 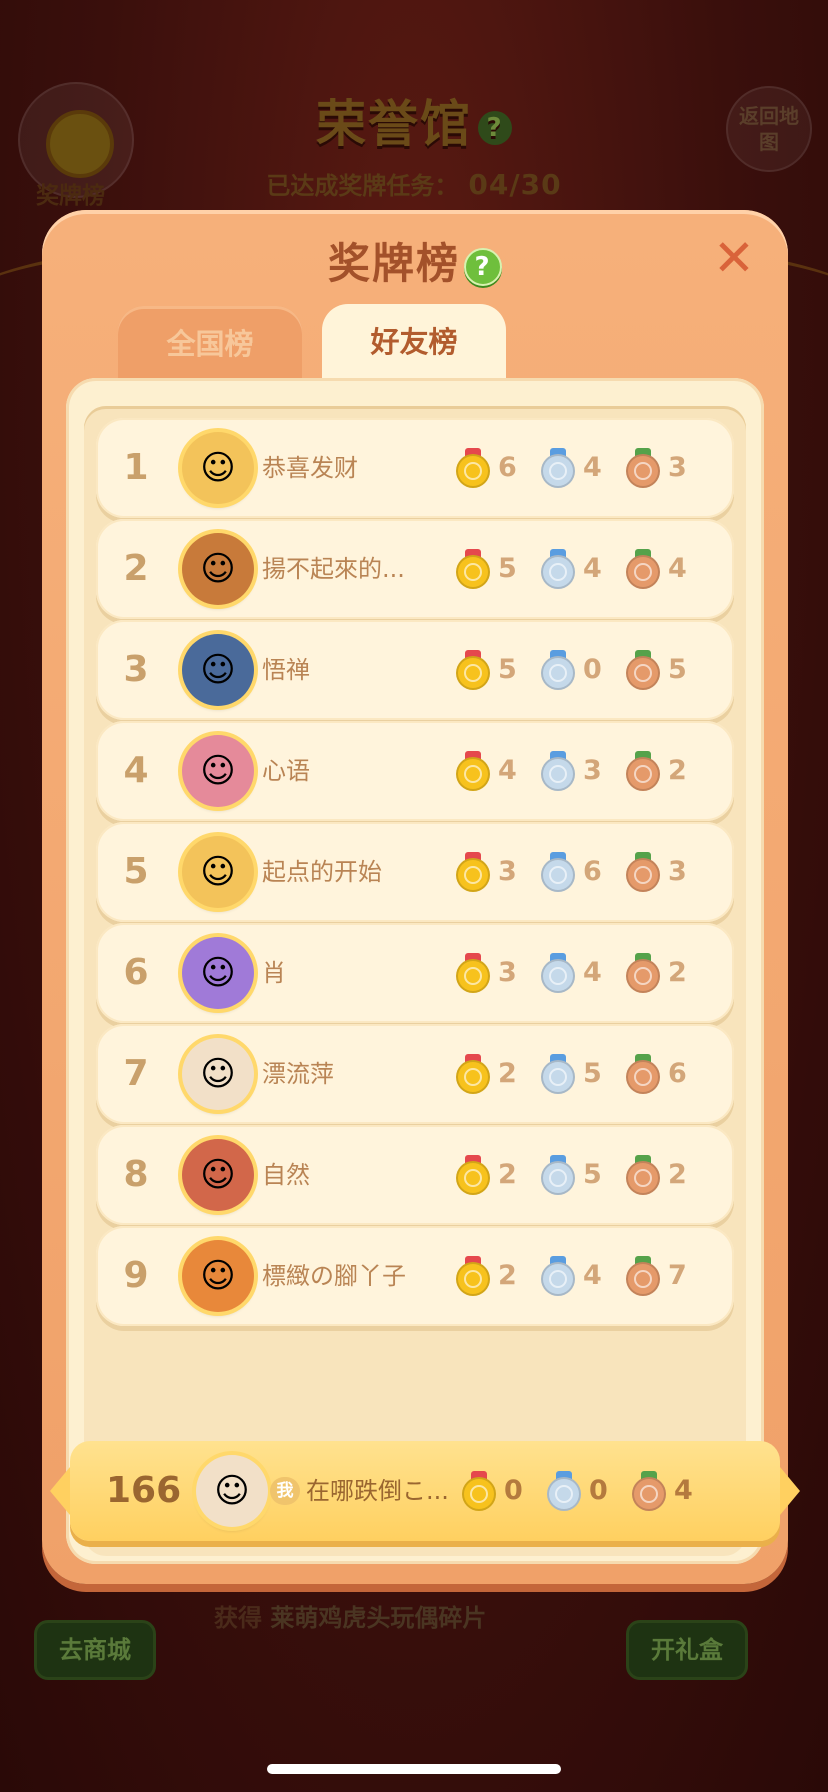 What do you see at coordinates (734, 258) in the screenshot?
I see `close-icon: ✕` at bounding box center [734, 258].